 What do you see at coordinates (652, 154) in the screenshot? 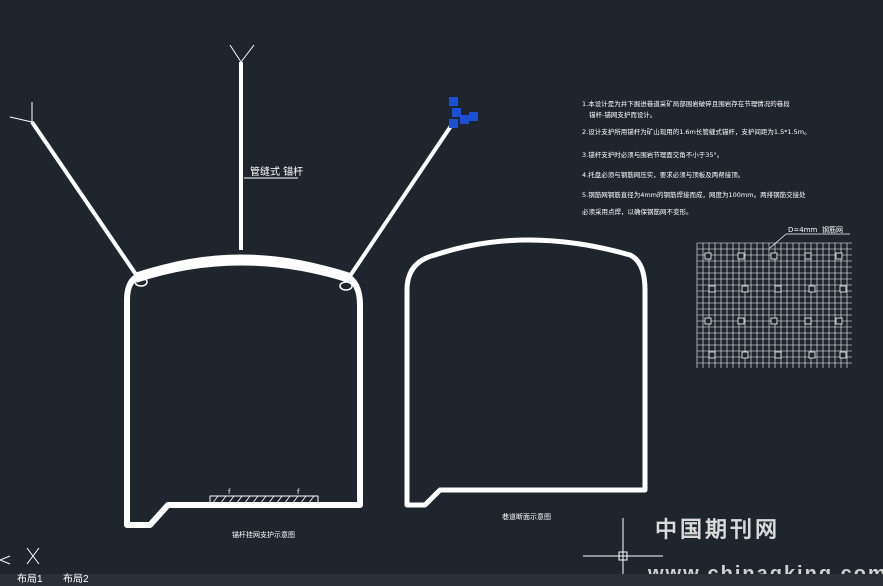
I see `note-line: 3.锚杆支护时必须与围岩节理面交角不小于35°。` at bounding box center [652, 154].